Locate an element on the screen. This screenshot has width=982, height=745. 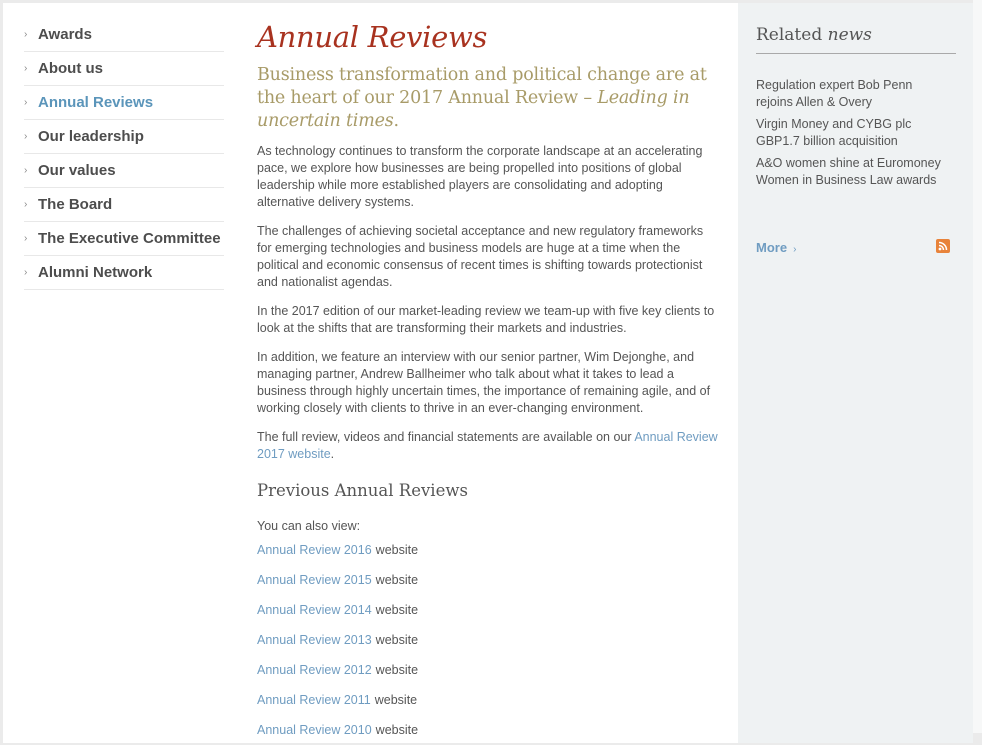
list-item: Annual Review 2014 website is located at coordinates (488, 610).